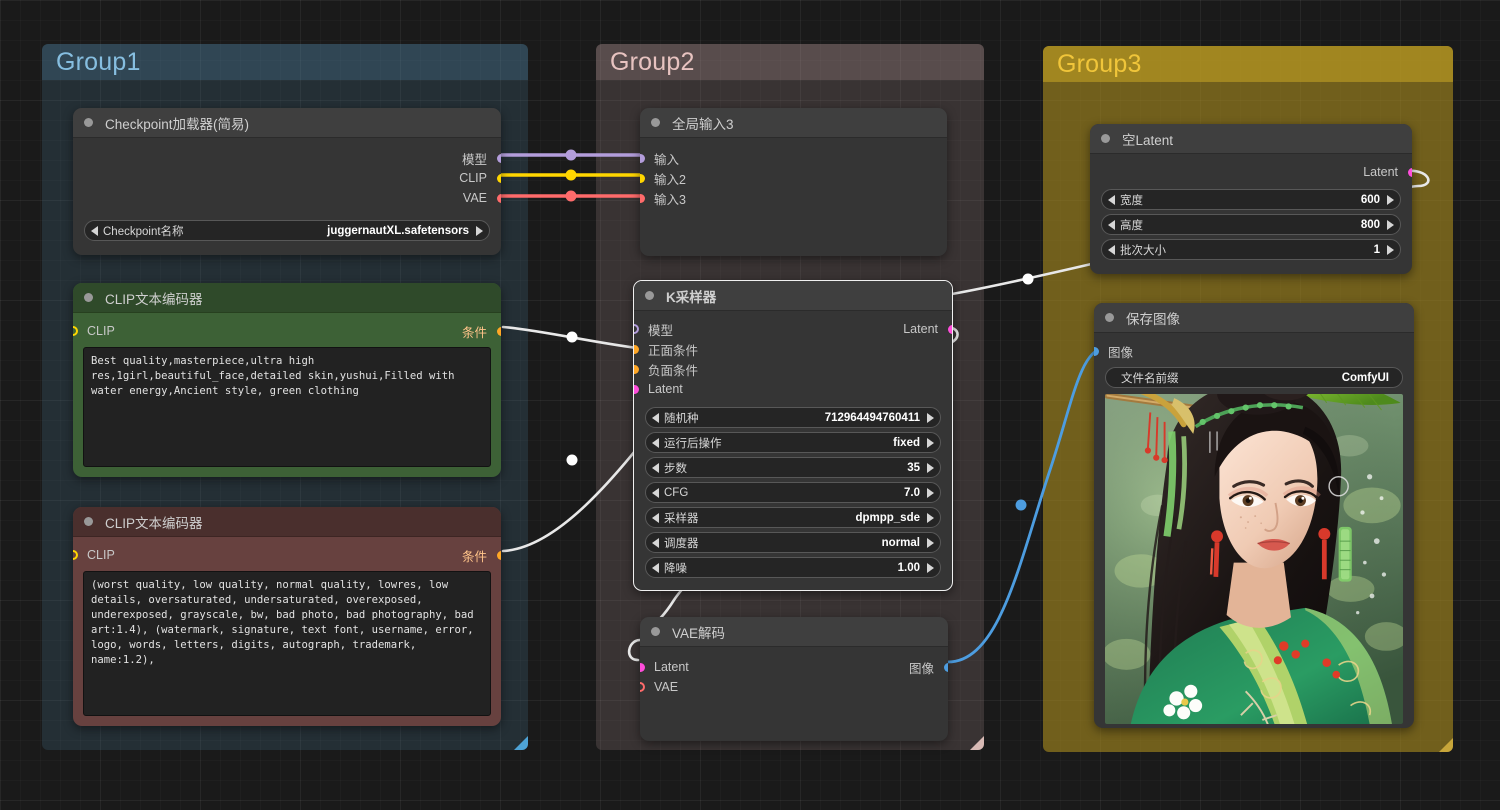 The height and width of the screenshot is (810, 1500). Describe the element at coordinates (498, 198) in the screenshot. I see `output-socket-vae` at that location.